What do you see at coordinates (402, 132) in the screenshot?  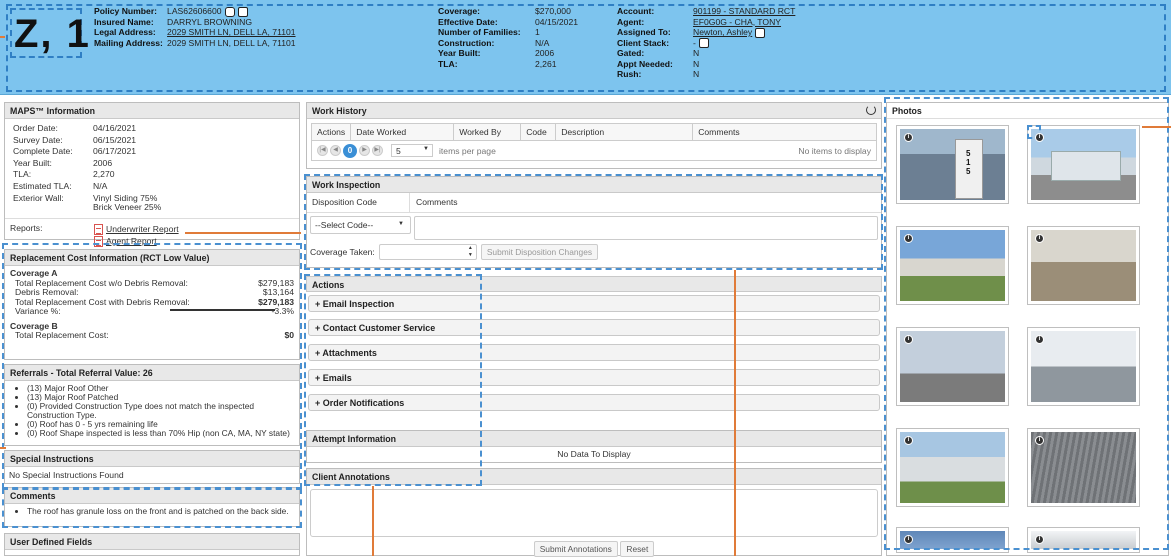 I see `col-date-worked: Date Worked` at bounding box center [402, 132].